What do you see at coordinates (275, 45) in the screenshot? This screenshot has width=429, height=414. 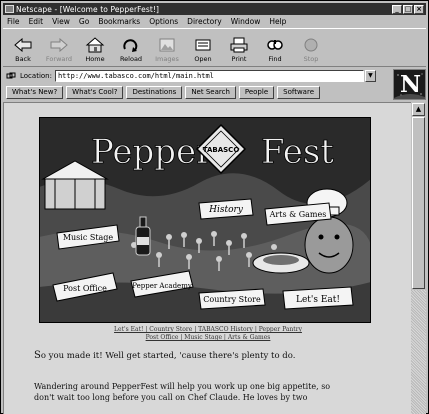 I see `find-icon` at bounding box center [275, 45].